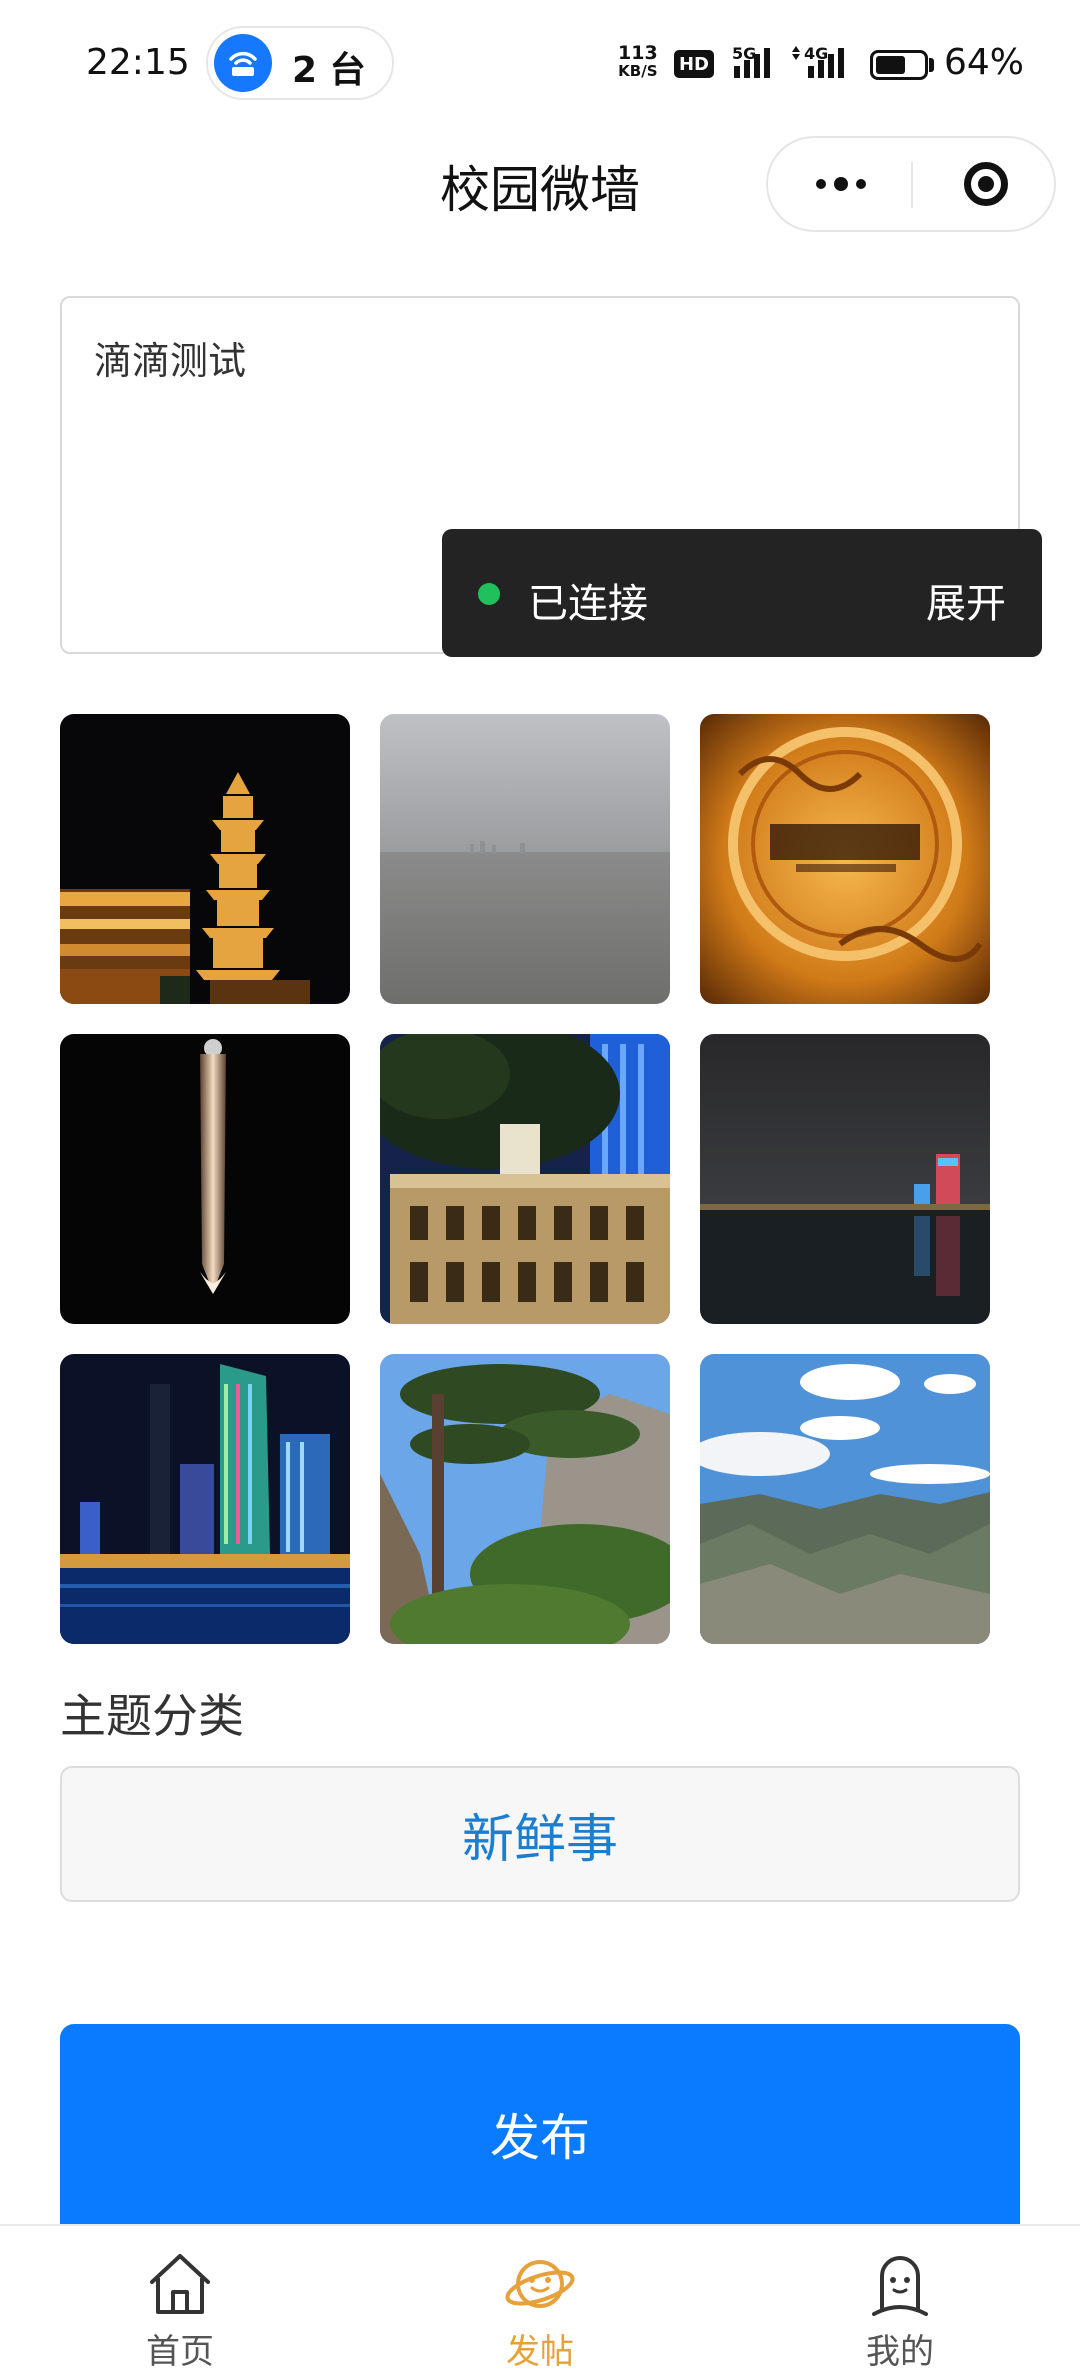 This screenshot has width=1080, height=2376. Describe the element at coordinates (152, 1716) in the screenshot. I see `category-section-label: 主题分类` at that location.